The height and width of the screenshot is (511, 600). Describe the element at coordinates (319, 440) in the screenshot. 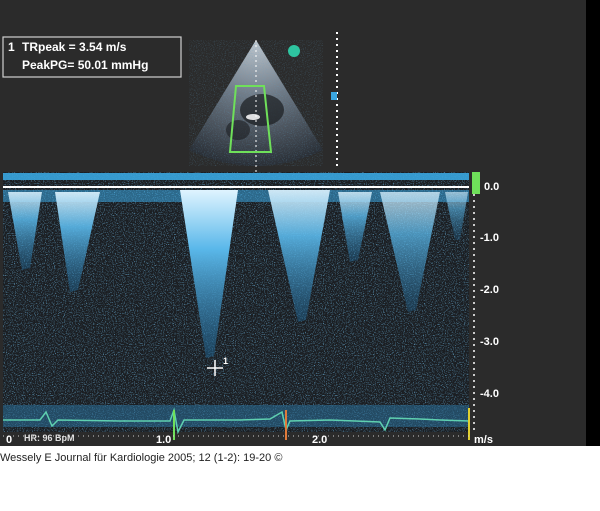

I see `time-label-2: 2.0` at that location.